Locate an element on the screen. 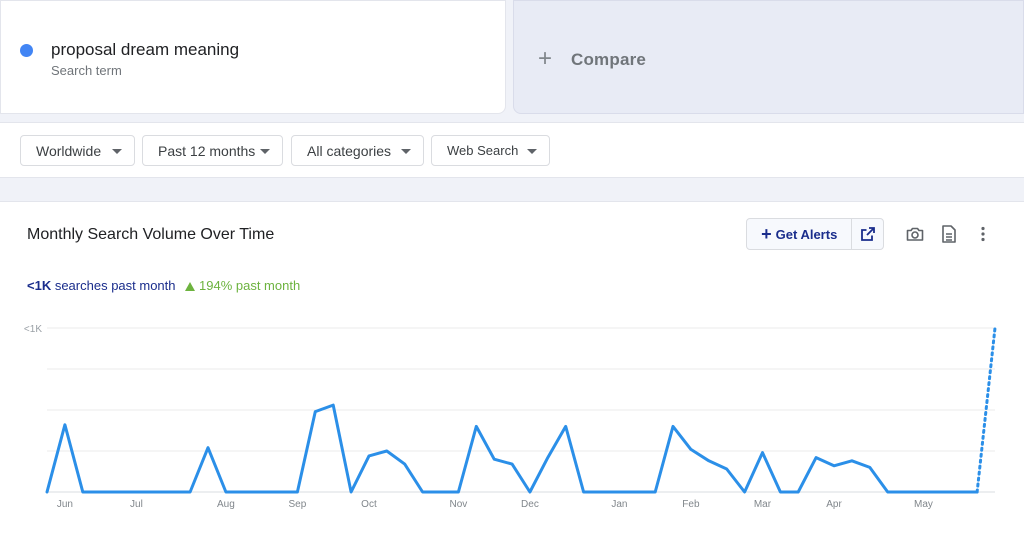 The image size is (1024, 540). term-color-dot is located at coordinates (26, 50).